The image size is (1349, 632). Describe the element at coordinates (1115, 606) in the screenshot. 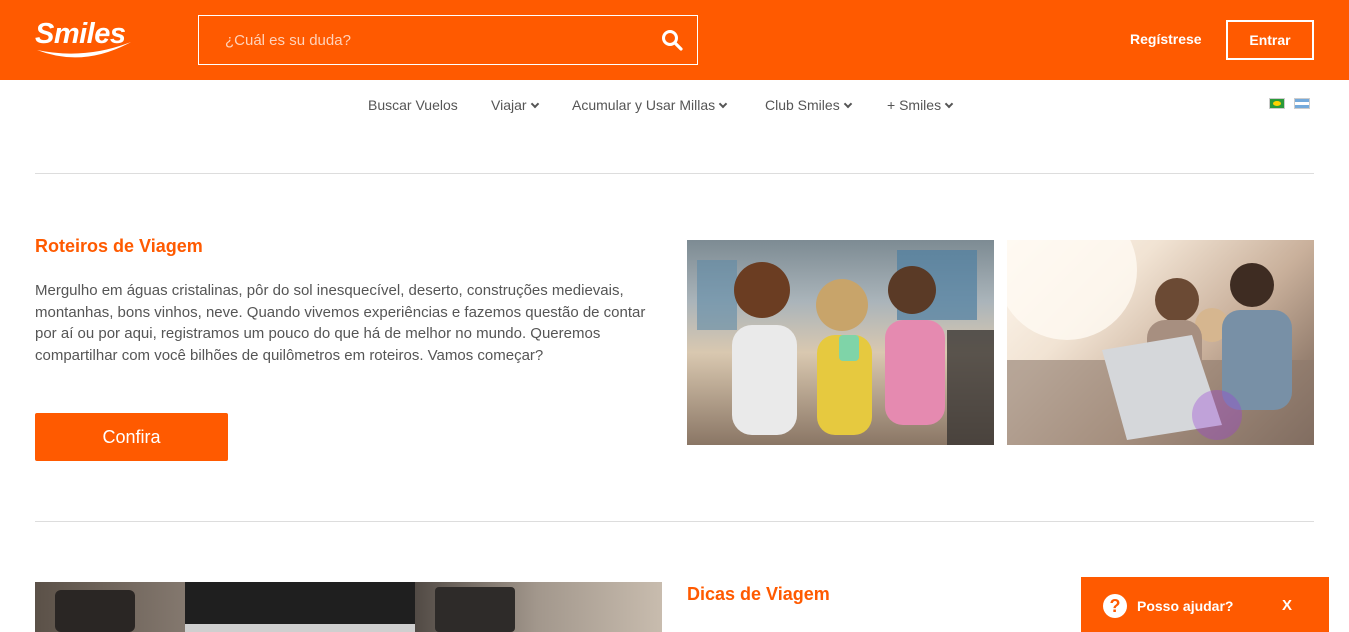

I see `question-icon: ?` at that location.